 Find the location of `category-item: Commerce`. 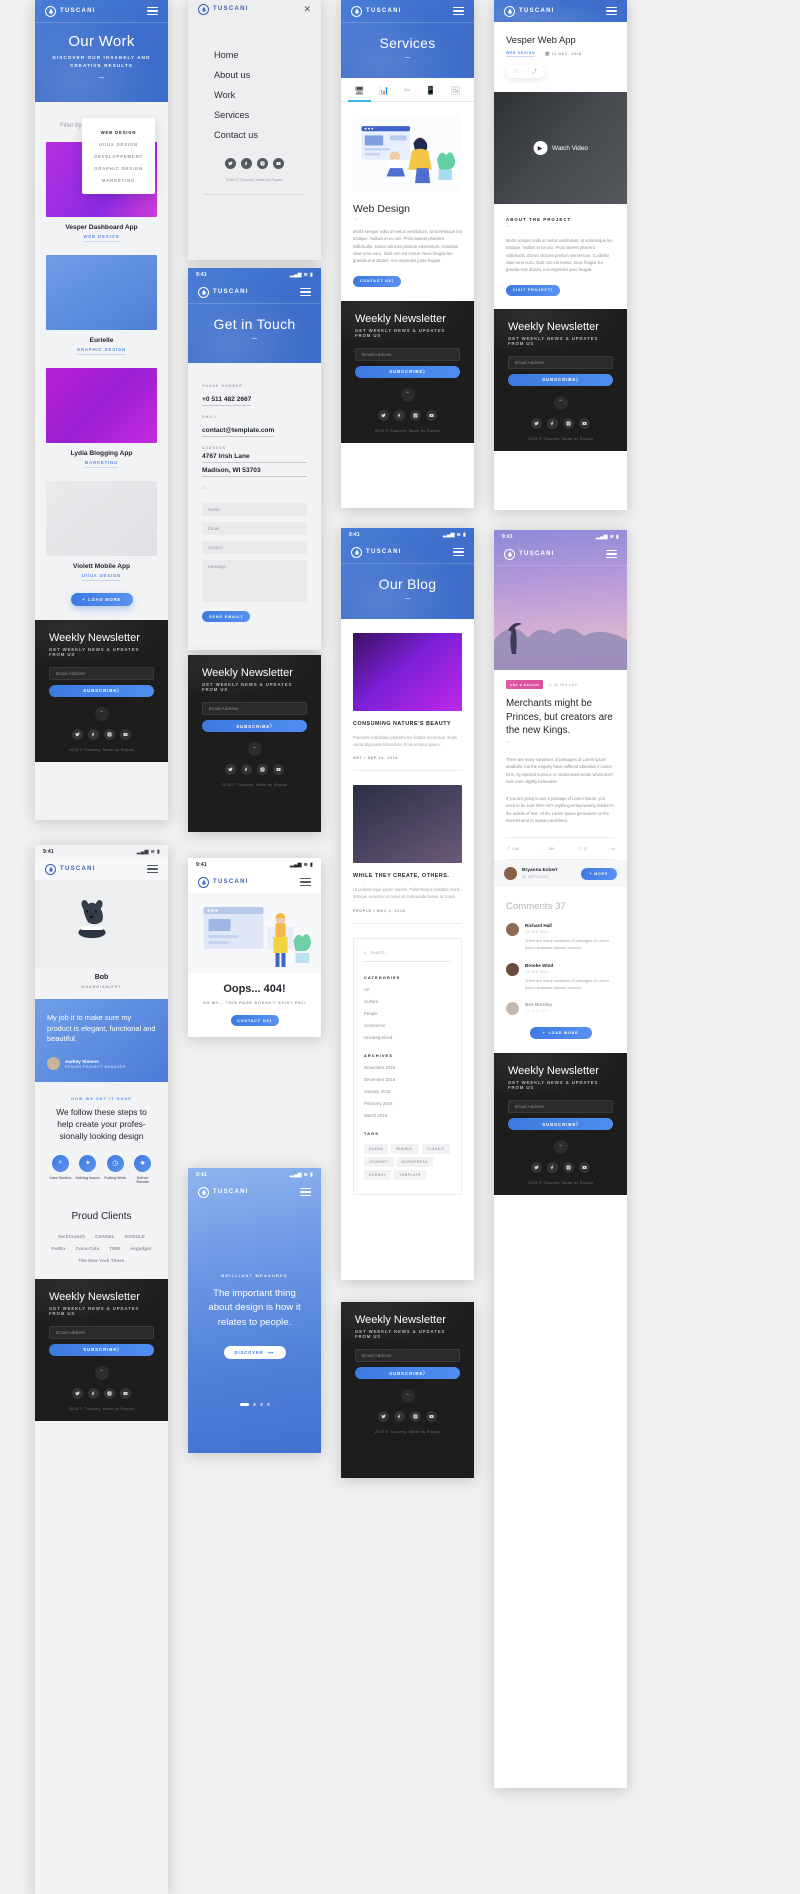

category-item: Commerce is located at coordinates (407, 1025).